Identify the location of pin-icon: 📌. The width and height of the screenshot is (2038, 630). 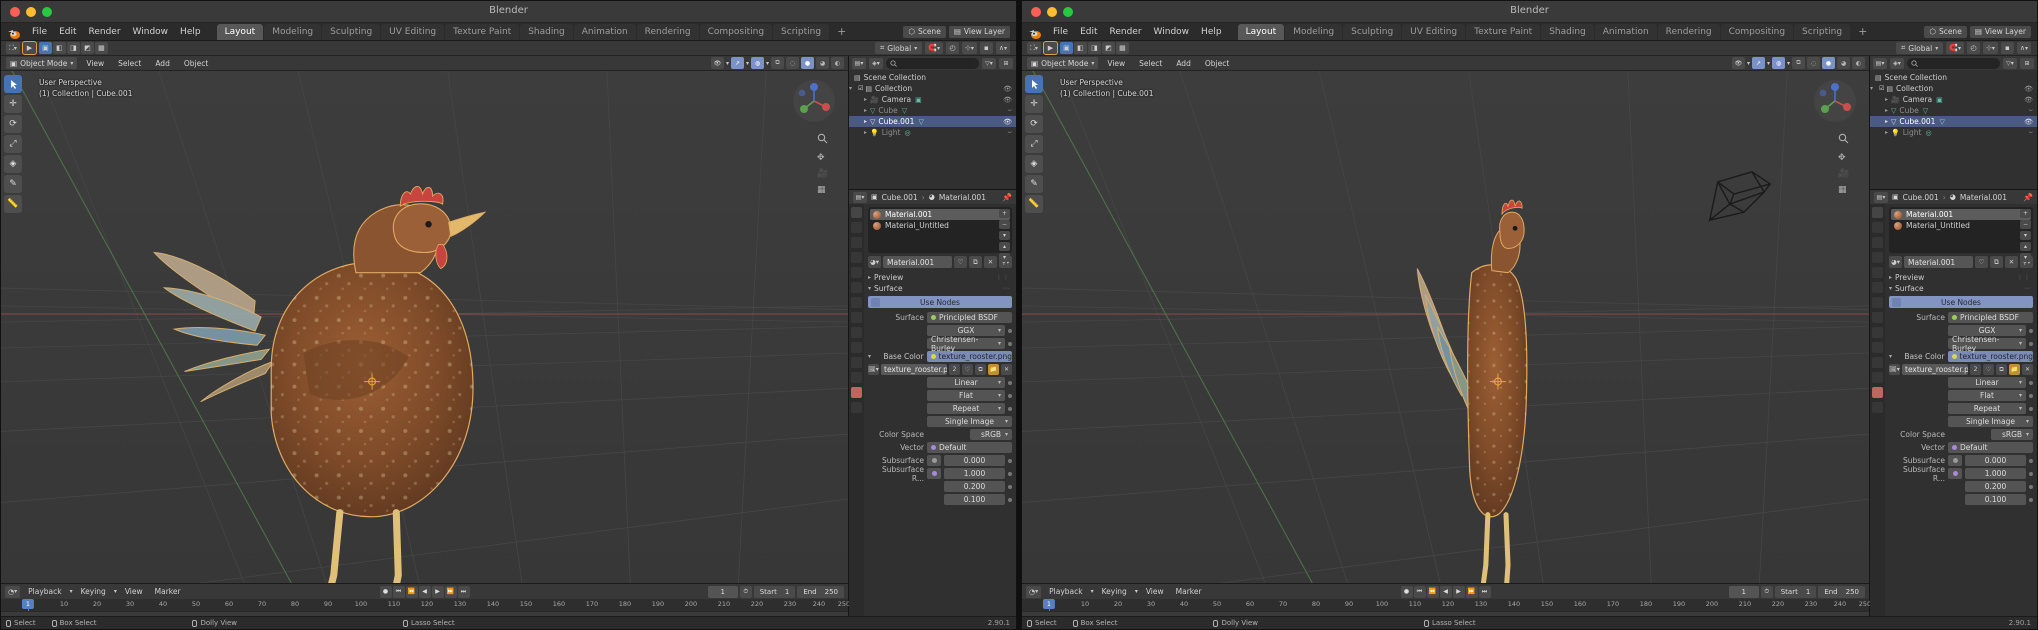
(1007, 197).